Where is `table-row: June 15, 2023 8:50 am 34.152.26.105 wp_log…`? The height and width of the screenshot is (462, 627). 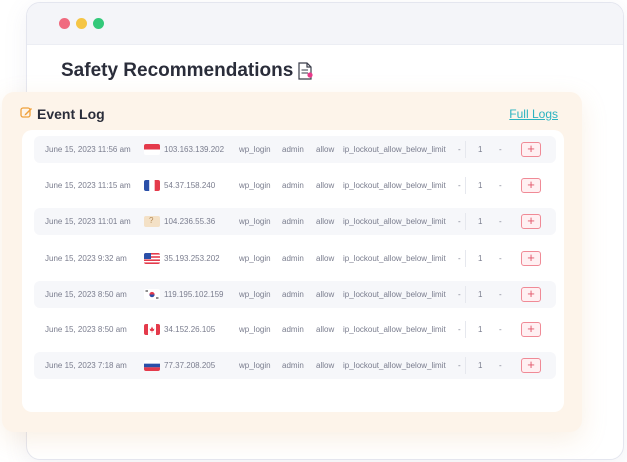
table-row: June 15, 2023 8:50 am 34.152.26.105 wp_log… is located at coordinates (295, 329).